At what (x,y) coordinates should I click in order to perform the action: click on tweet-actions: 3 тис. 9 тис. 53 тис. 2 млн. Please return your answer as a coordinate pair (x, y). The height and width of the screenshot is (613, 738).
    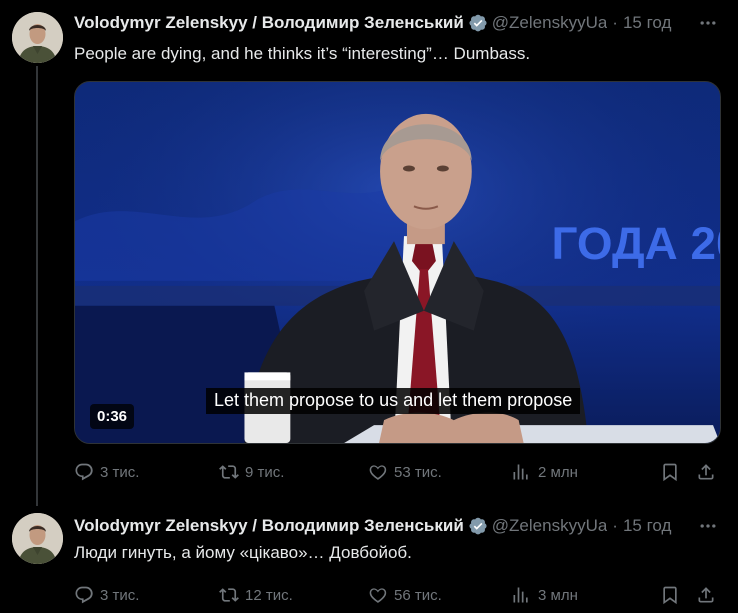
    Looking at the image, I should click on (399, 472).